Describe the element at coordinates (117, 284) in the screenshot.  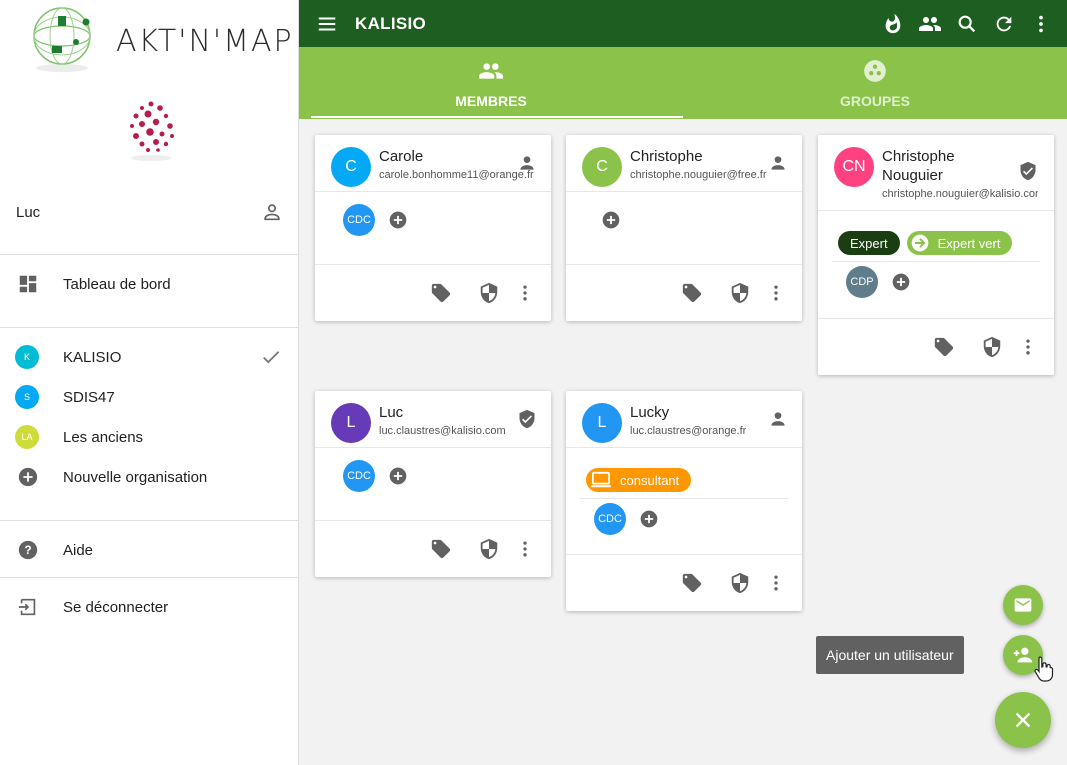
I see `menu-item-label: Tableau de bord` at that location.